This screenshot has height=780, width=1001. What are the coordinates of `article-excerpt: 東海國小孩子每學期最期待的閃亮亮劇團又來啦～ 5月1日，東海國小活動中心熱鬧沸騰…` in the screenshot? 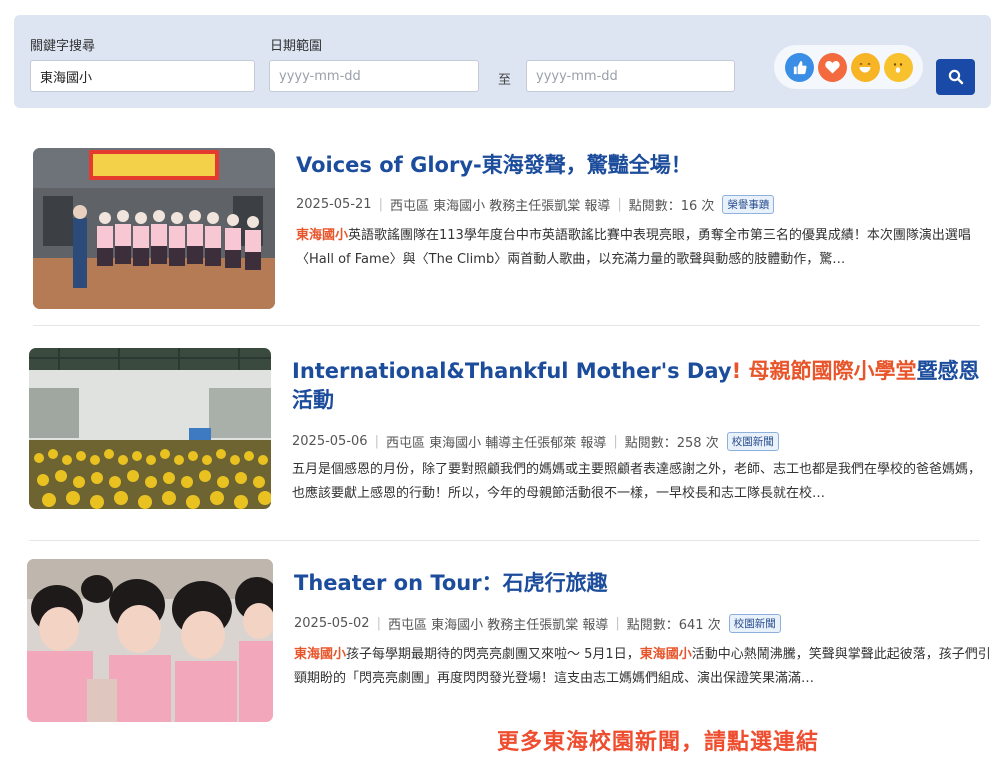 It's located at (642, 666).